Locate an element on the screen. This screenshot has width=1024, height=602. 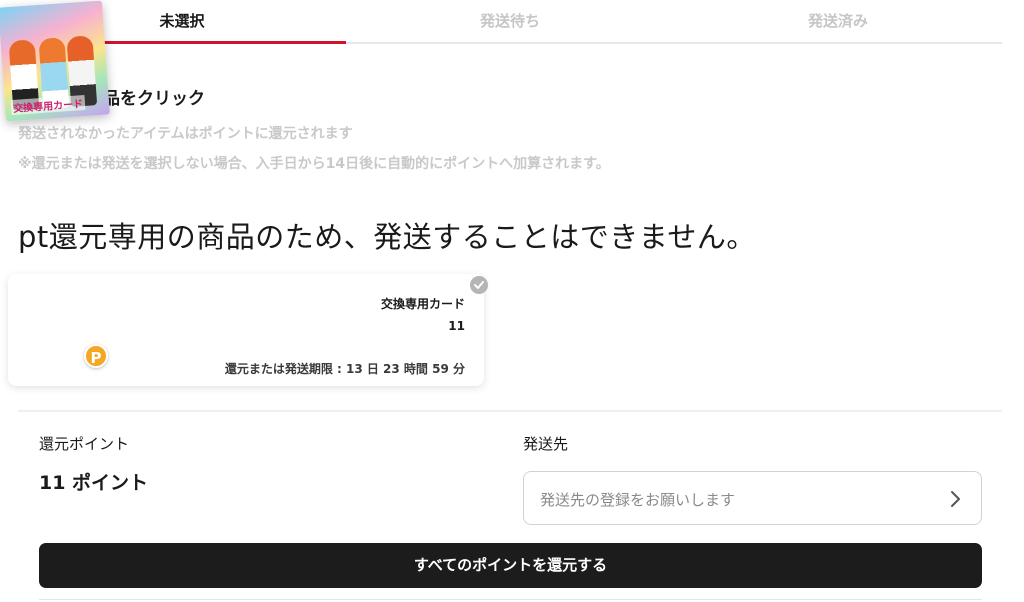
instruction-note-refund: 発送されなかったアイテムはポイントに還元されます is located at coordinates (185, 134).